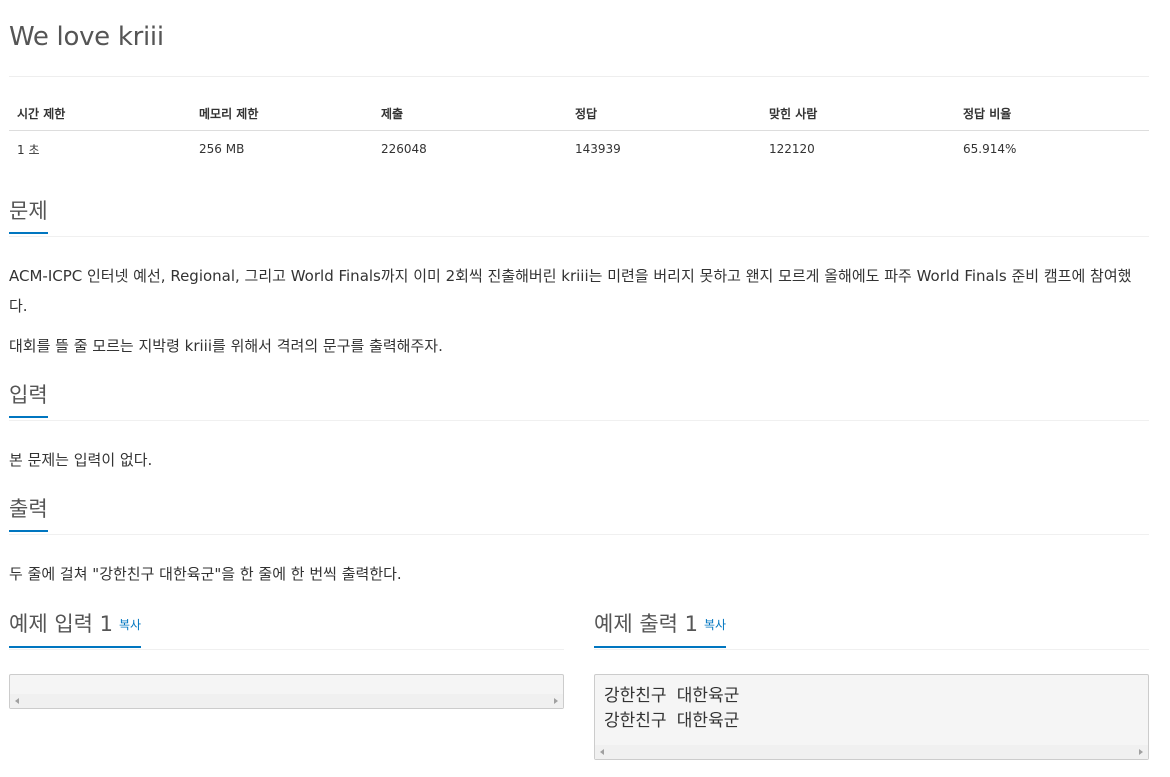 This screenshot has height=777, width=1170. What do you see at coordinates (672, 708) in the screenshot?
I see `sample-output-content: 강한친구 대한육군 강한친구 대한육군` at bounding box center [672, 708].